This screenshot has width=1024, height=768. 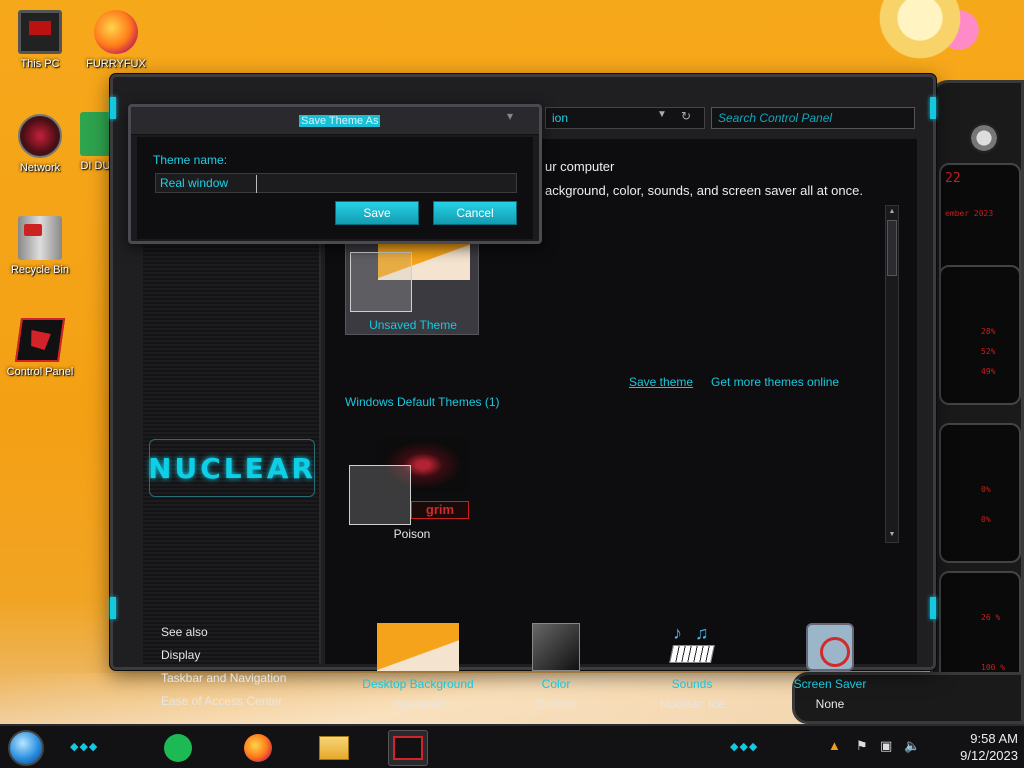 What do you see at coordinates (340, 121) in the screenshot?
I see `dialog-title: Save Theme As` at bounding box center [340, 121].